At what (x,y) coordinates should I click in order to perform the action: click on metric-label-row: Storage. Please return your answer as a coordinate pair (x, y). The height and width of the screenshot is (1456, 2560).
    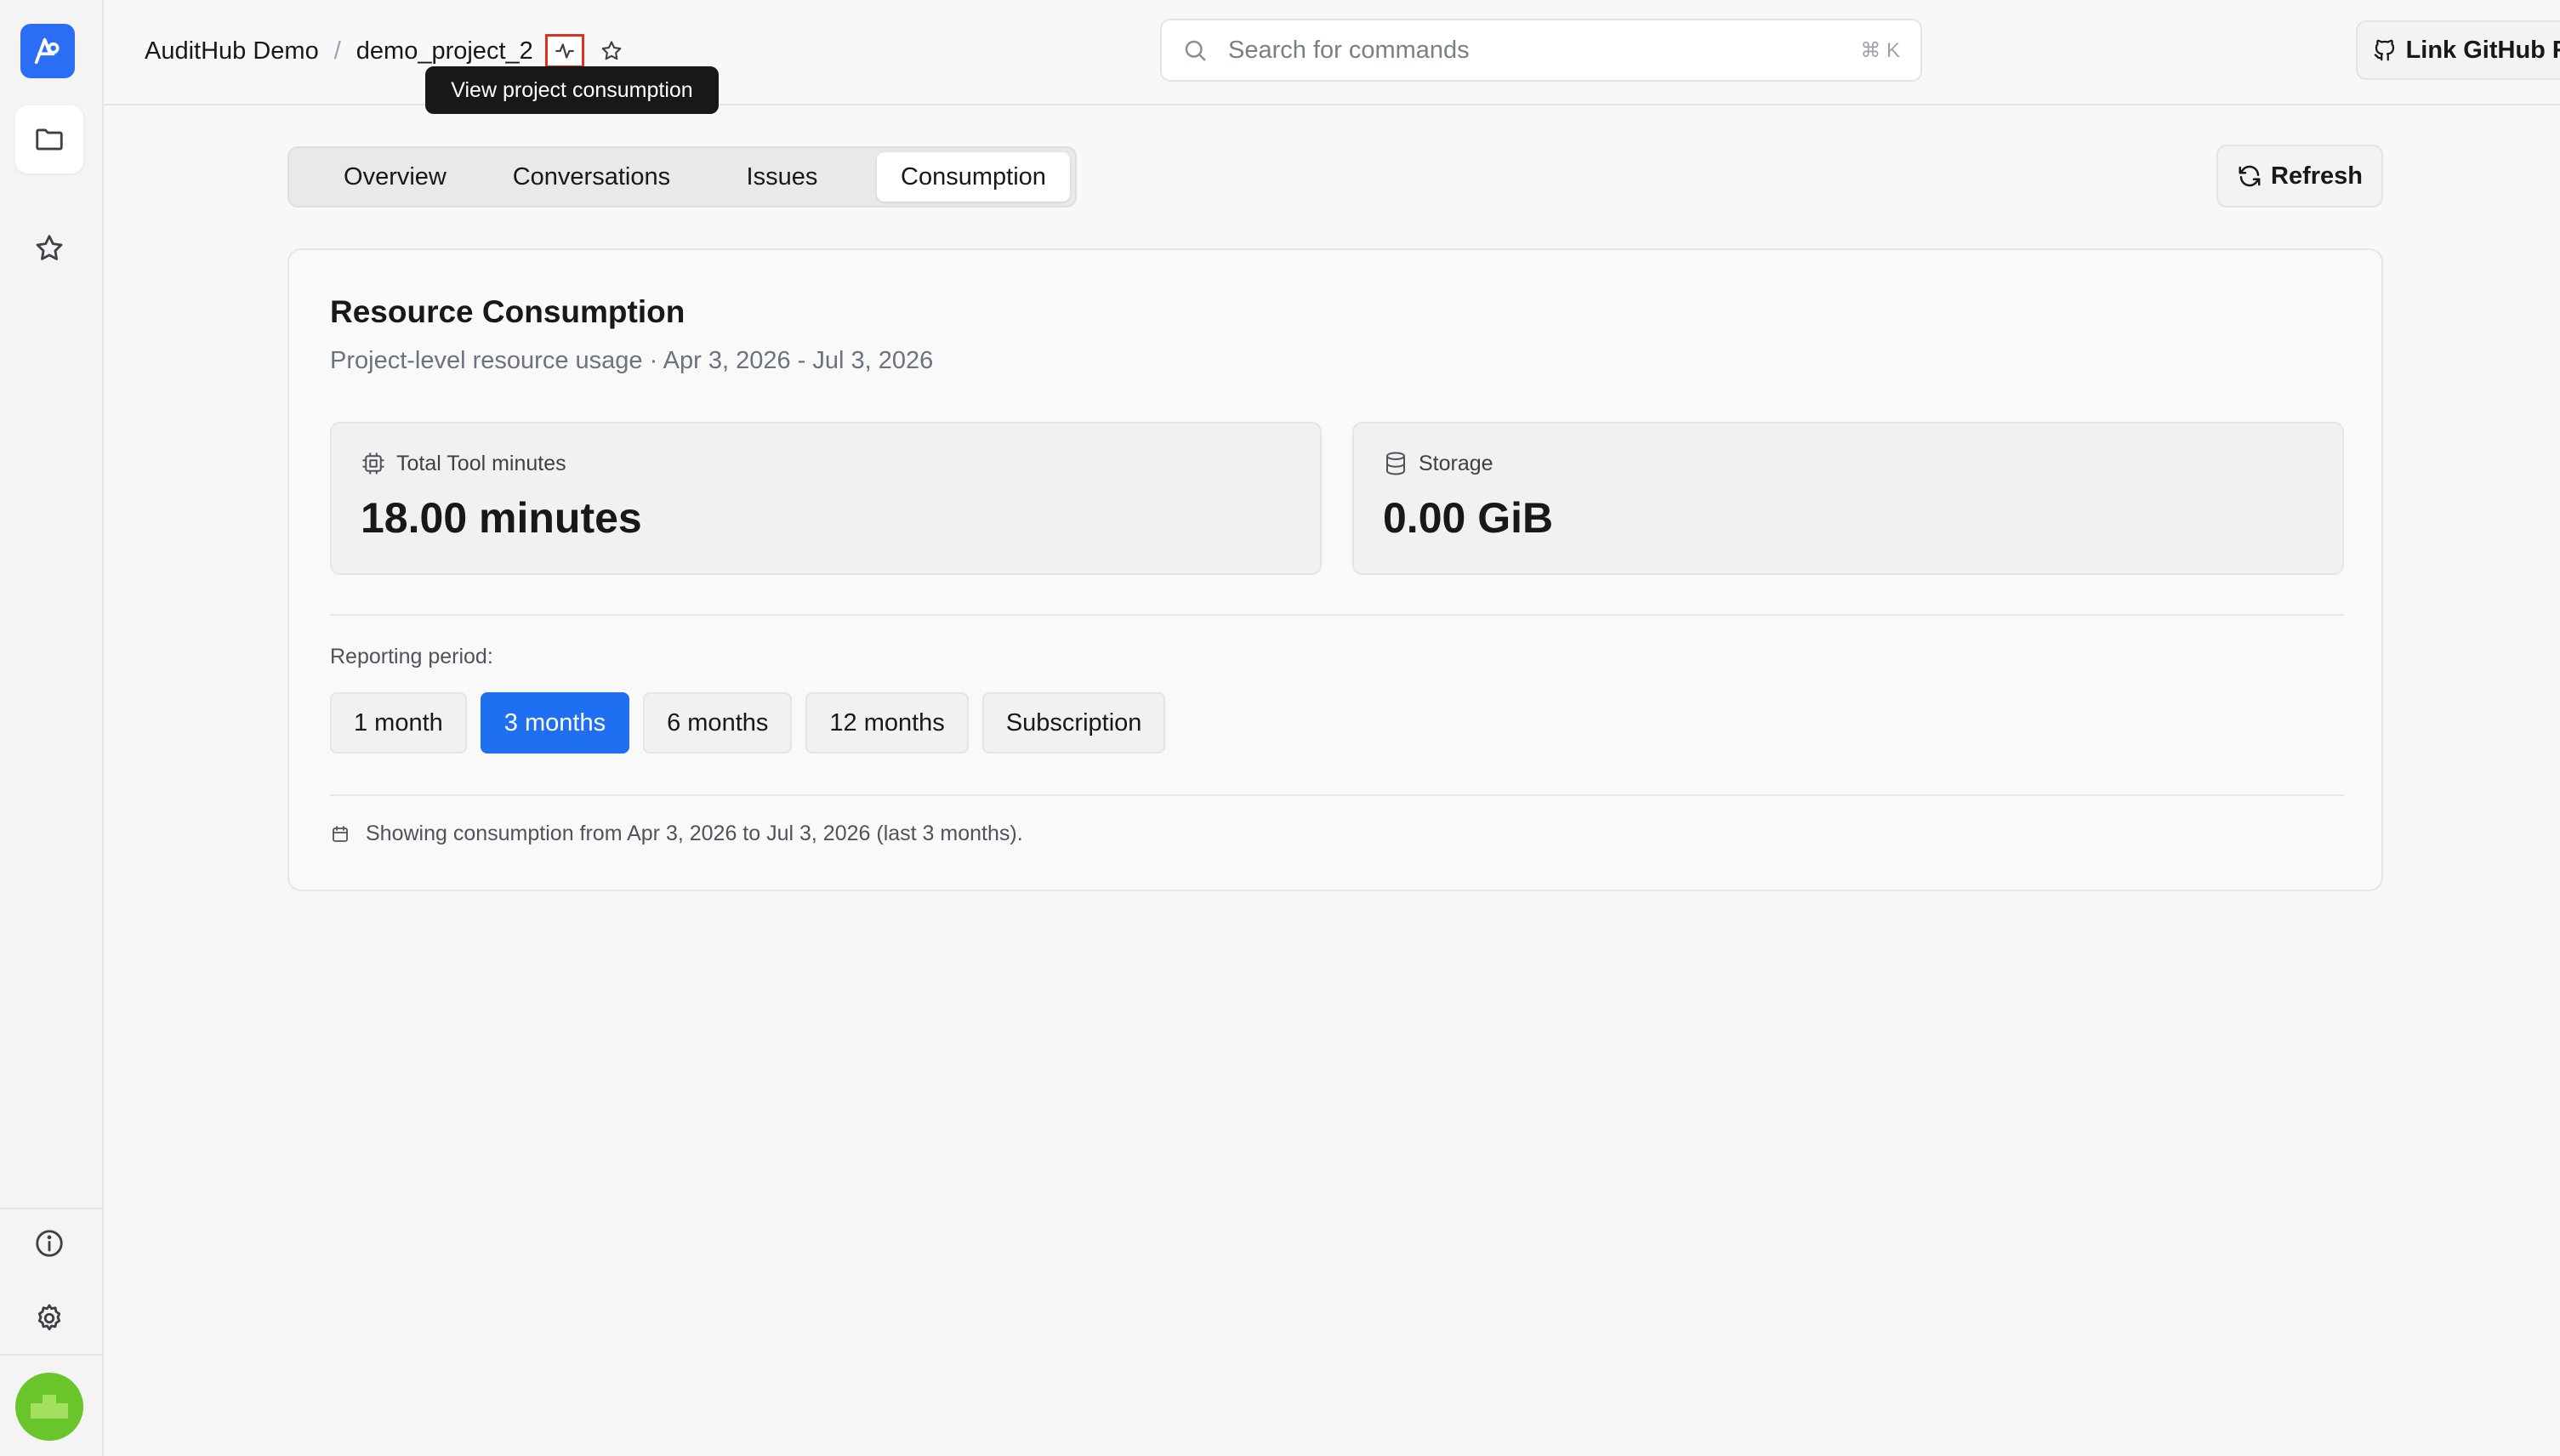
    Looking at the image, I should click on (1438, 463).